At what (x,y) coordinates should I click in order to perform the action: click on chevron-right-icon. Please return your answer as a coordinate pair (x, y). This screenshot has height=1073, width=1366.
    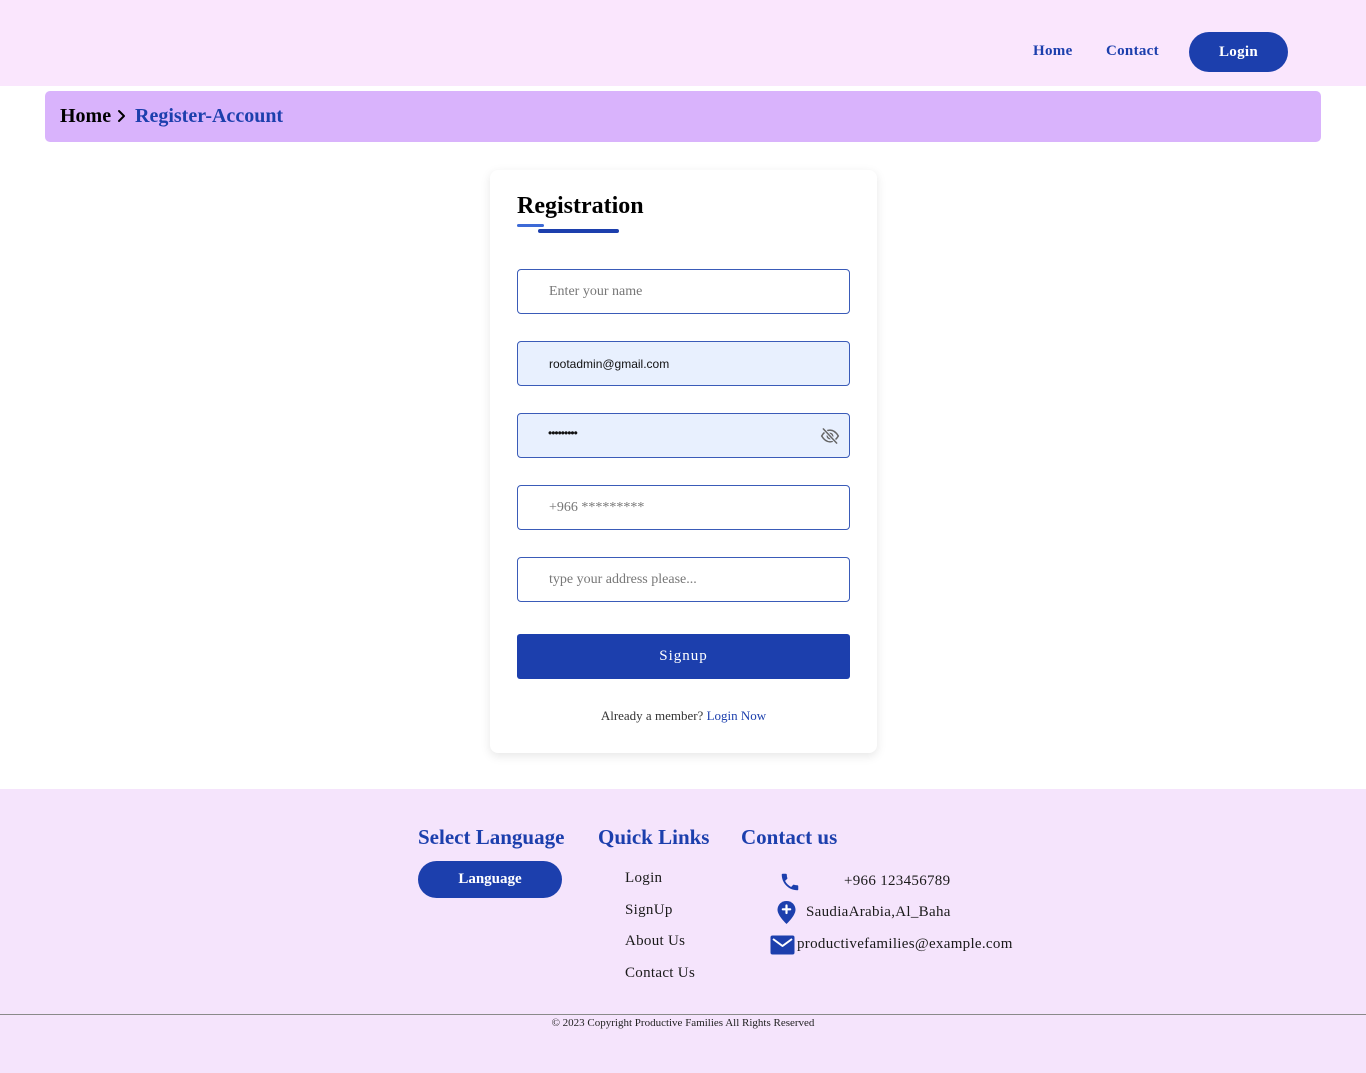
    Looking at the image, I should click on (121, 116).